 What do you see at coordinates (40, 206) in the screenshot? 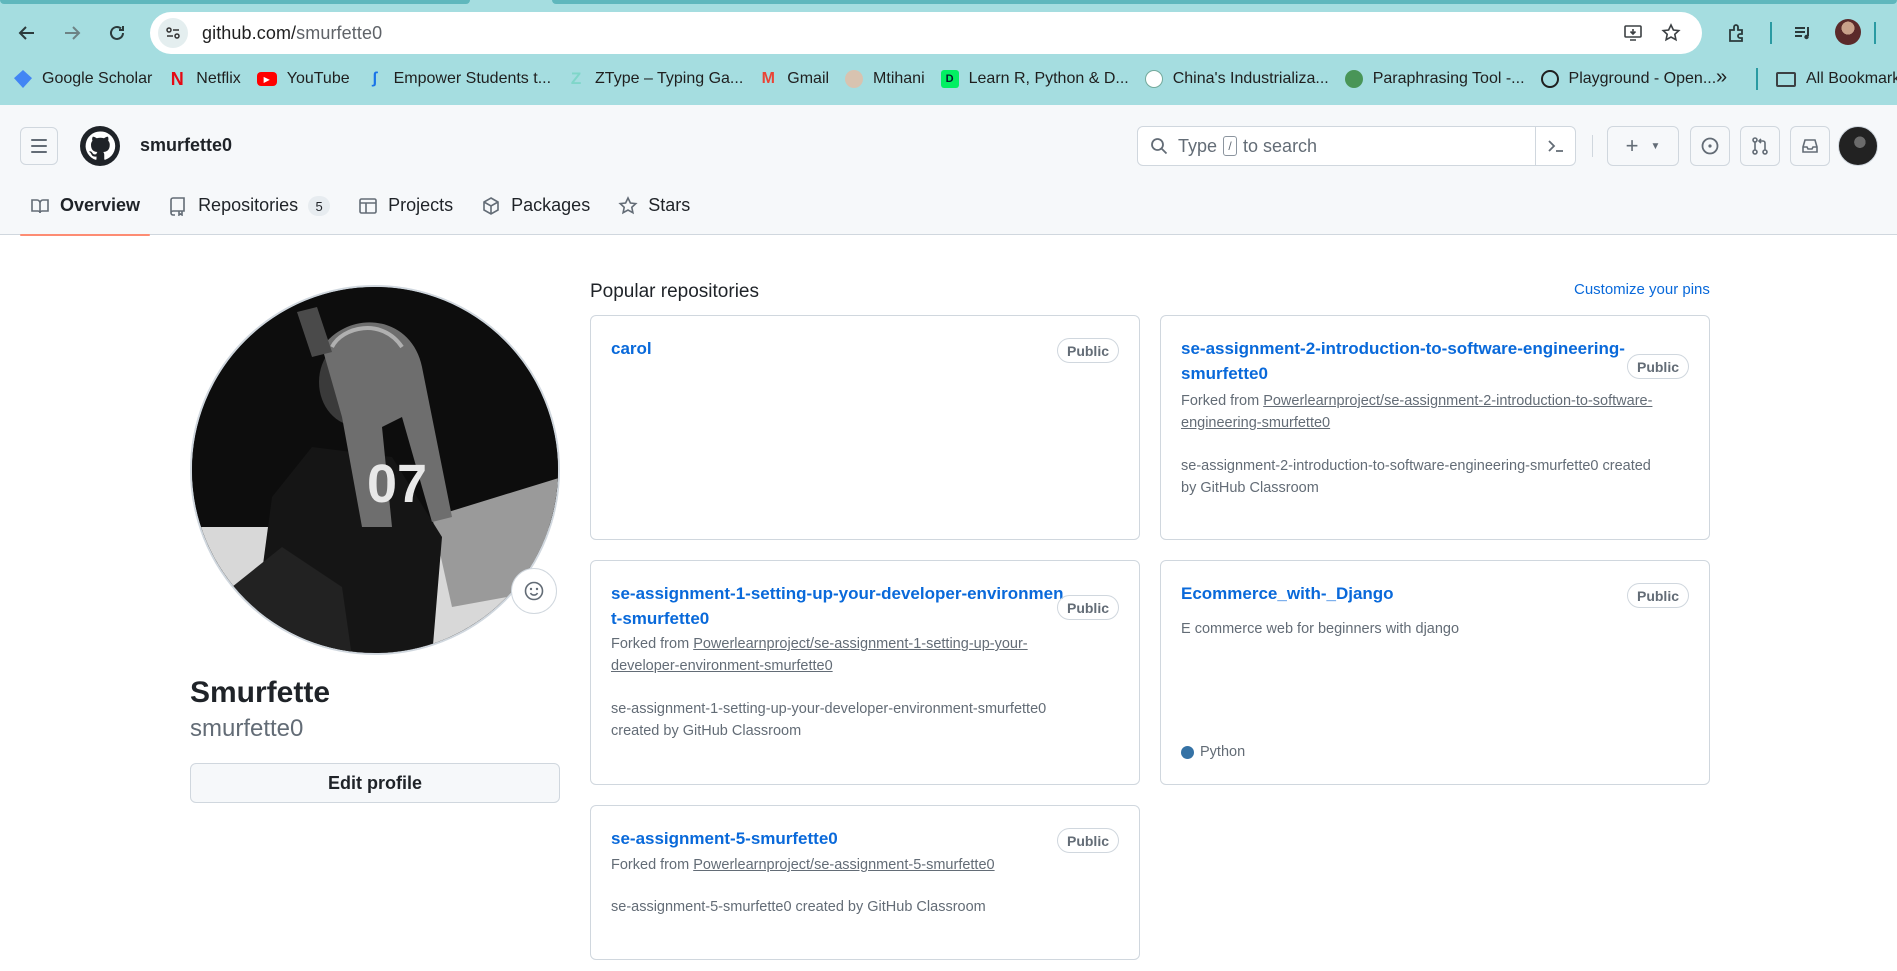
I see `book-icon` at bounding box center [40, 206].